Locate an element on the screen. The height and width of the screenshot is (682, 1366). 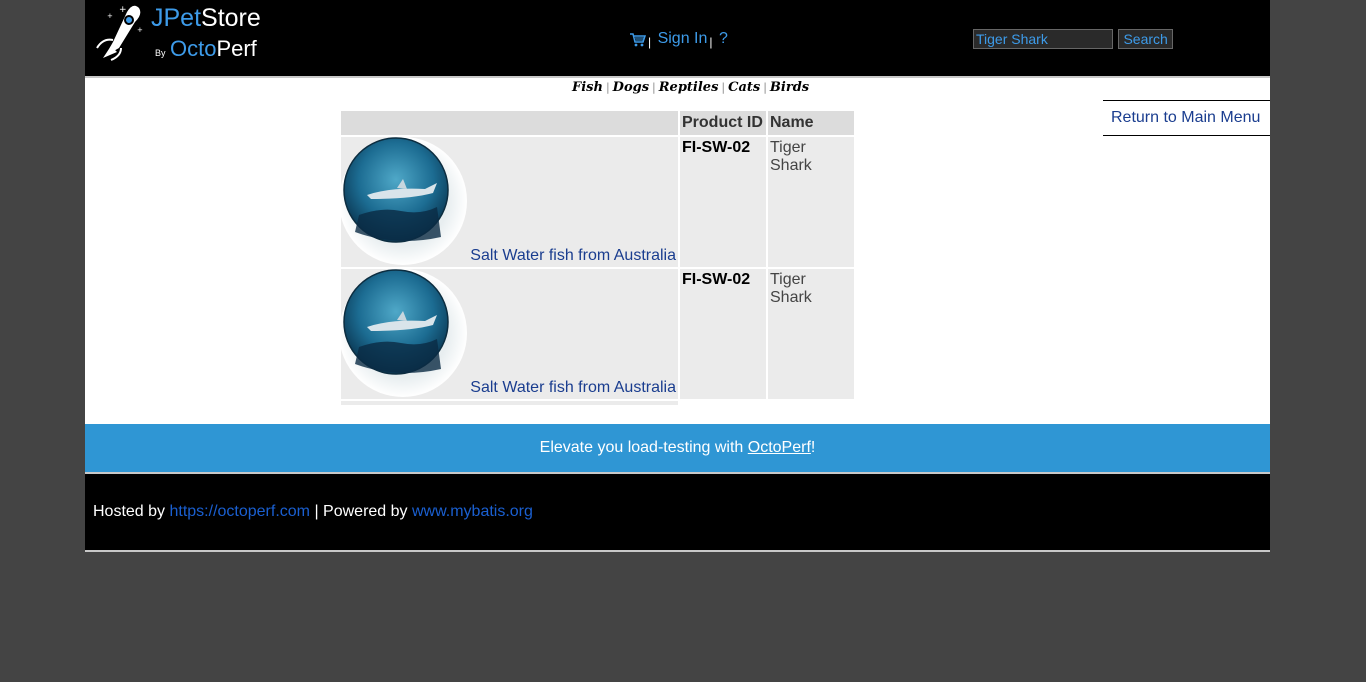
banner-text: Elevate you load-testing with is located at coordinates (643, 447).